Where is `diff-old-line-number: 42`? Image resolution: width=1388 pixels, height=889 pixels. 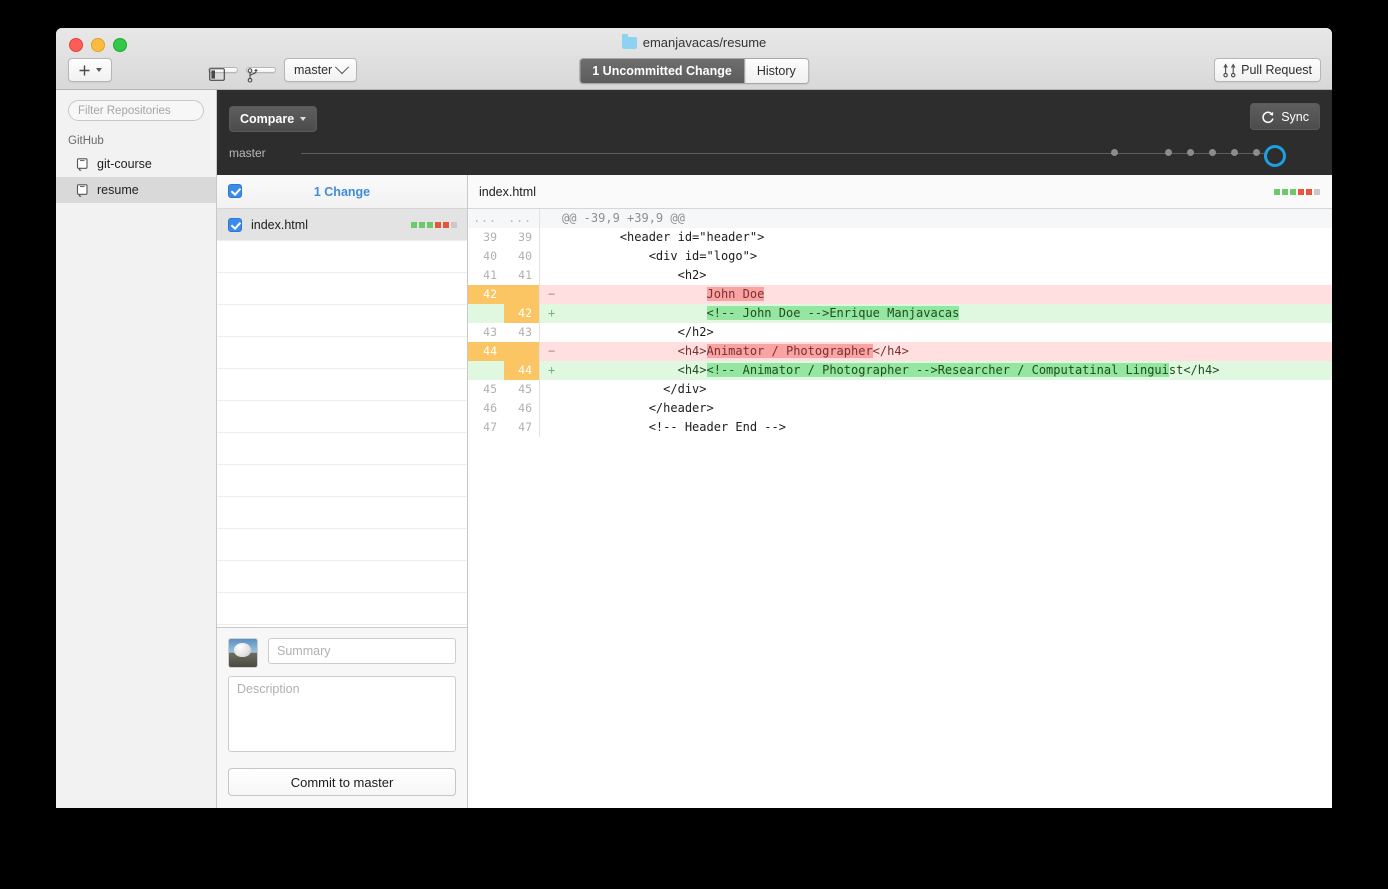
diff-old-line-number: 42 is located at coordinates (486, 294).